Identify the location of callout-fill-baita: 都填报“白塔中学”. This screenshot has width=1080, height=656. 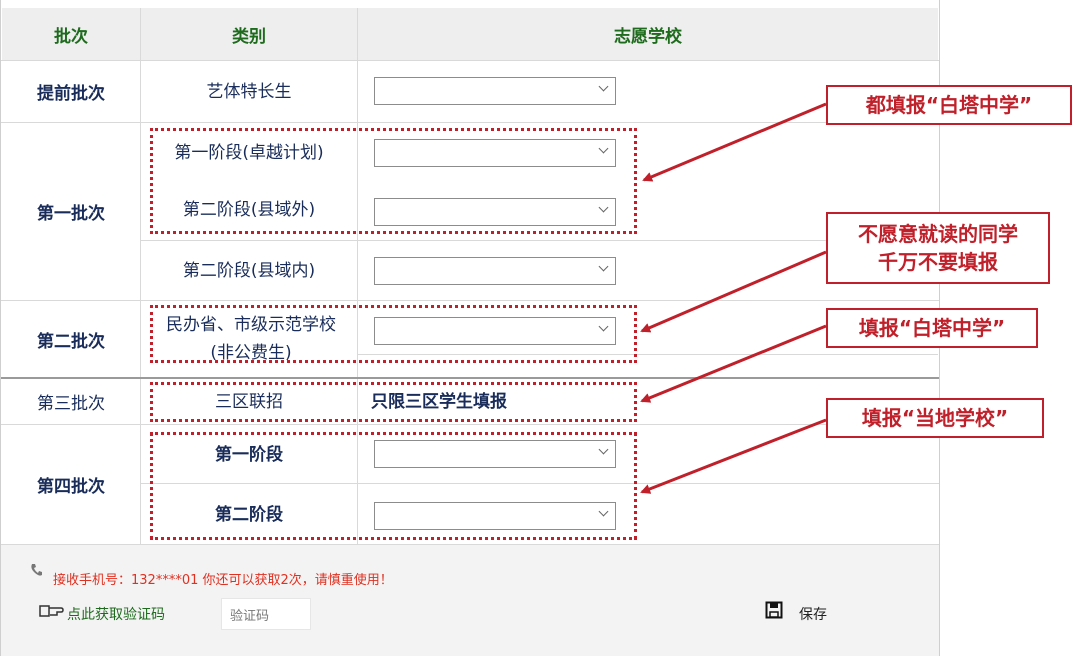
(949, 105).